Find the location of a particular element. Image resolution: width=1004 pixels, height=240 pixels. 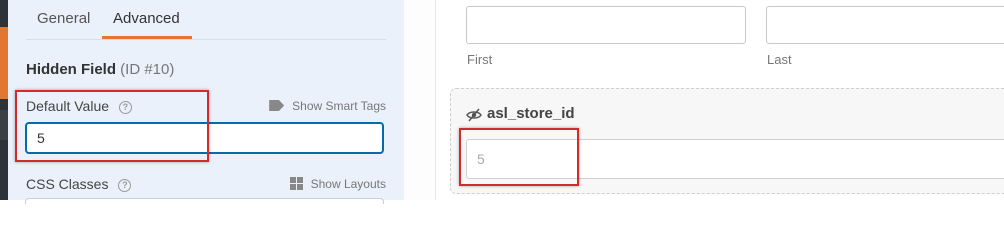

show-layouts-link: Show Layouts is located at coordinates (337, 184).